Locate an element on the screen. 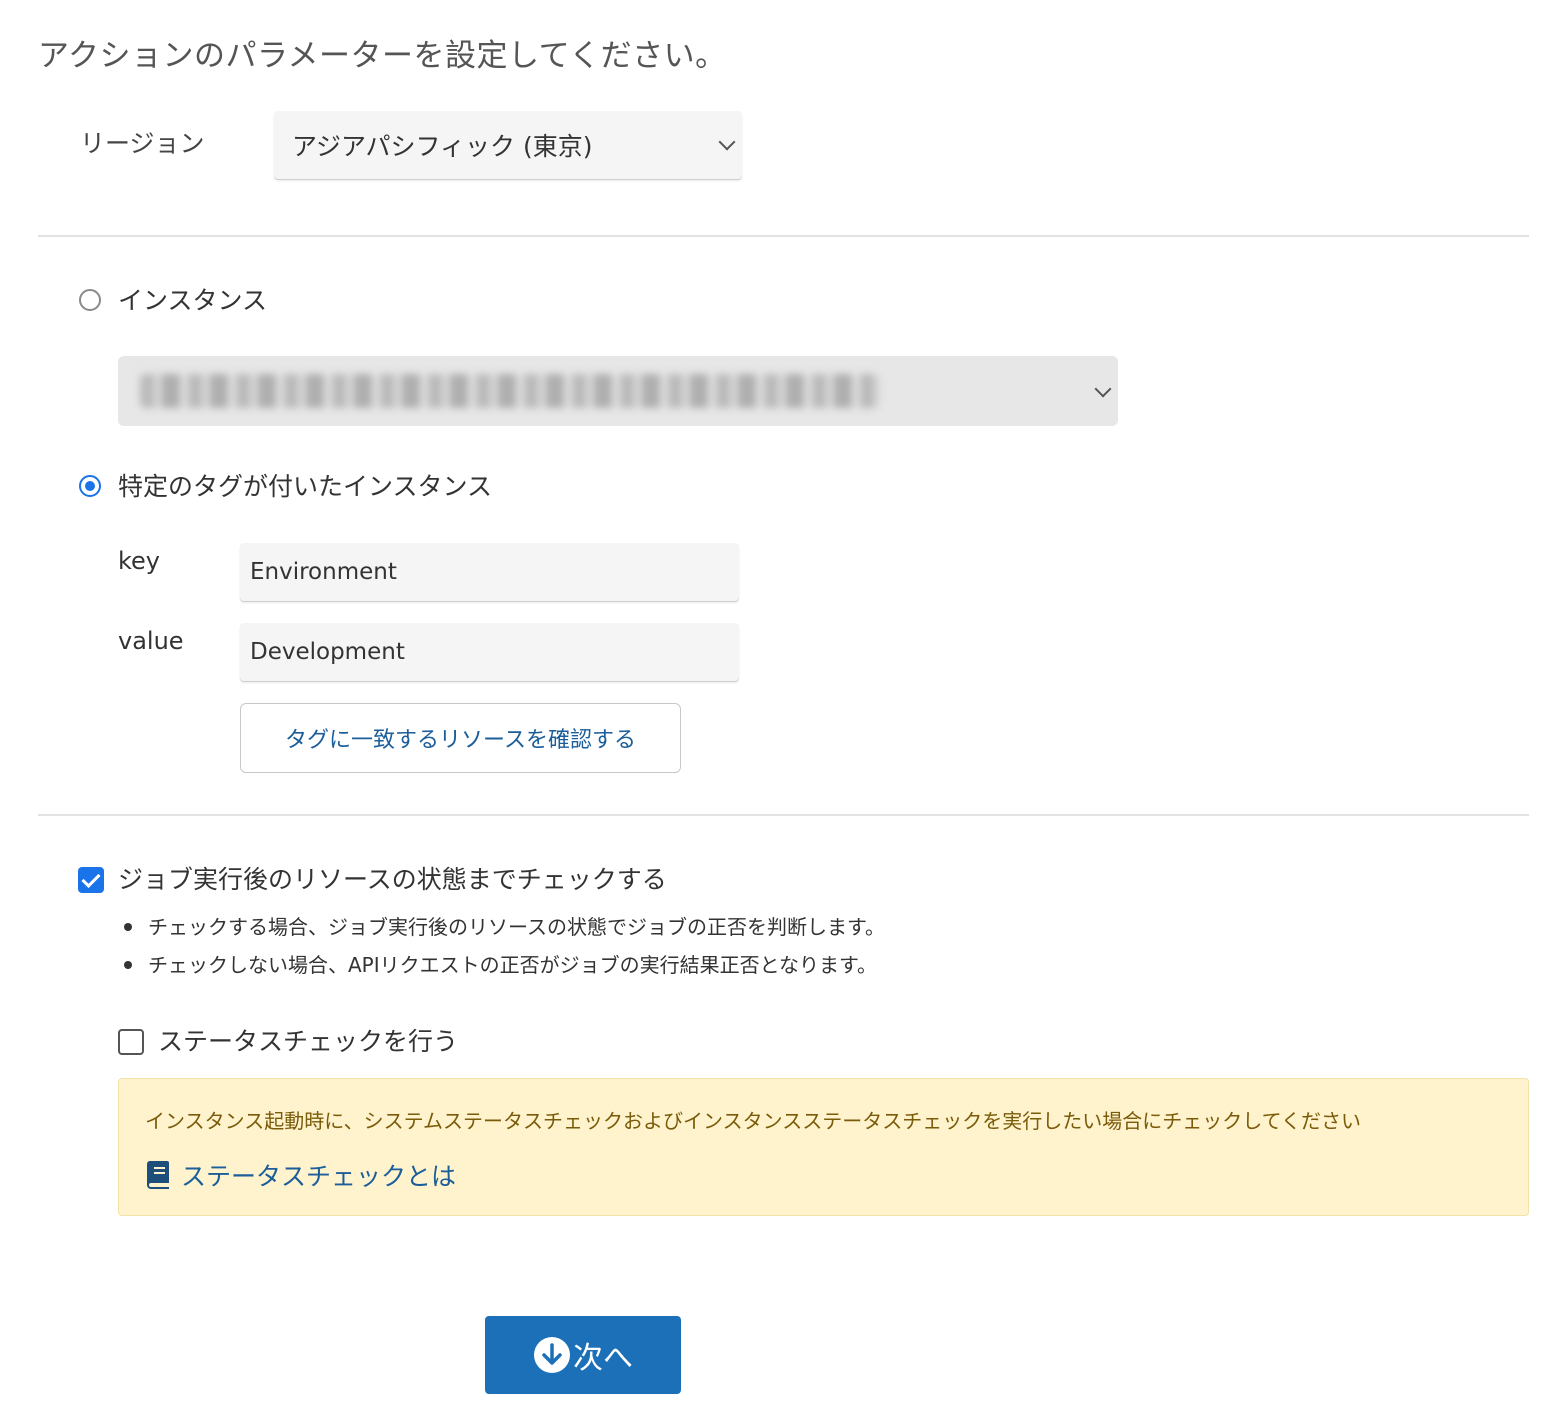 This screenshot has width=1564, height=1426. region-select: アジアパシフィック (東京) is located at coordinates (508, 145).